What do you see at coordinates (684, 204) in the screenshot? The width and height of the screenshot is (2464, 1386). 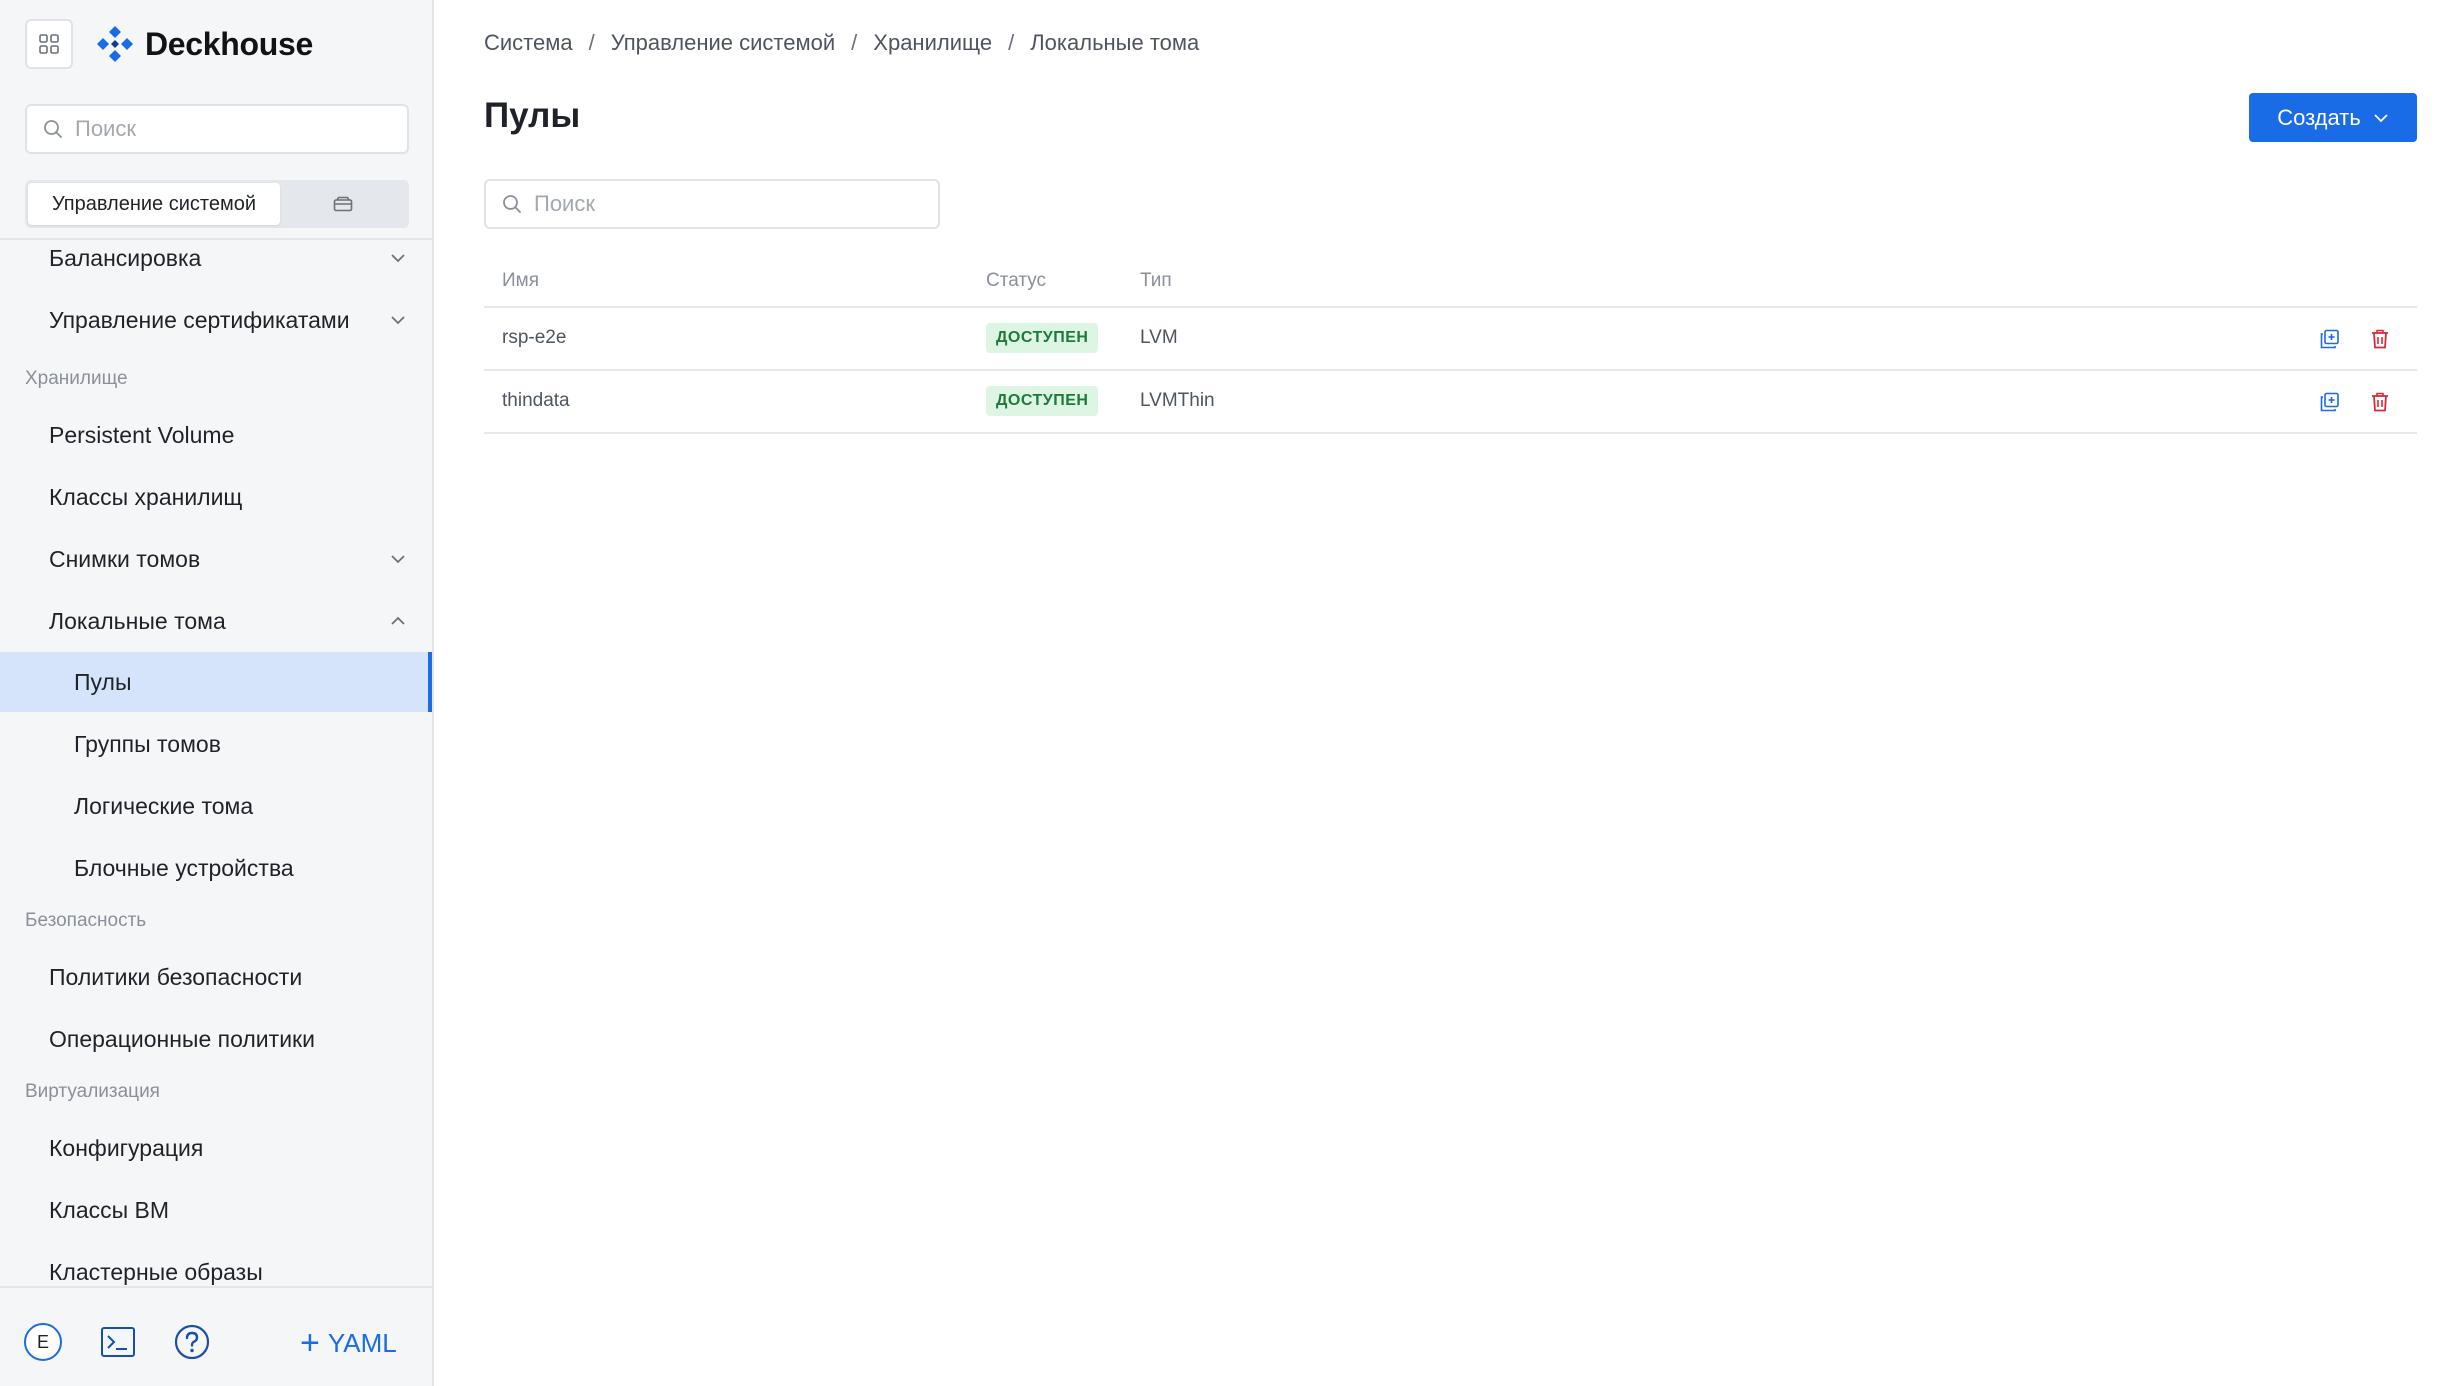 I see `pools-search-input` at bounding box center [684, 204].